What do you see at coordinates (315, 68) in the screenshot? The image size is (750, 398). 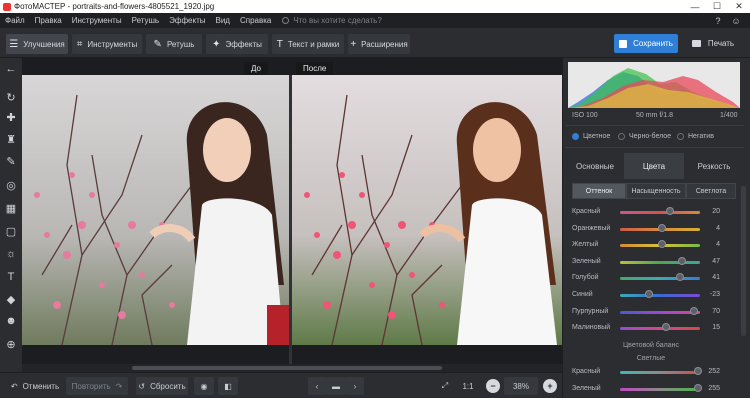 I see `after-label: После` at bounding box center [315, 68].